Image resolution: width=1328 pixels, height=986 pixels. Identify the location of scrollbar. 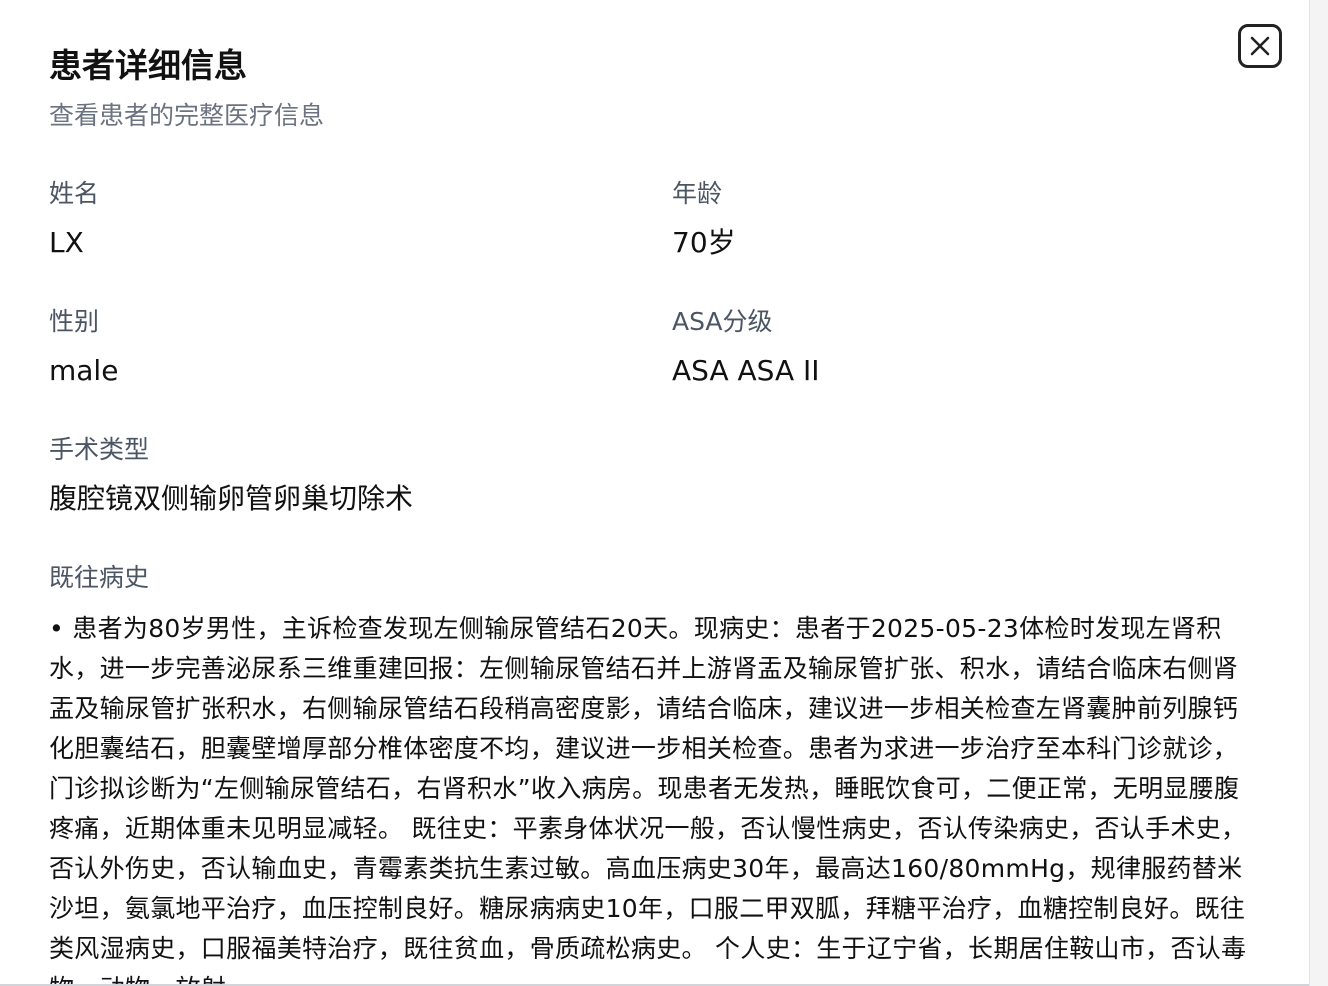
(1318, 493).